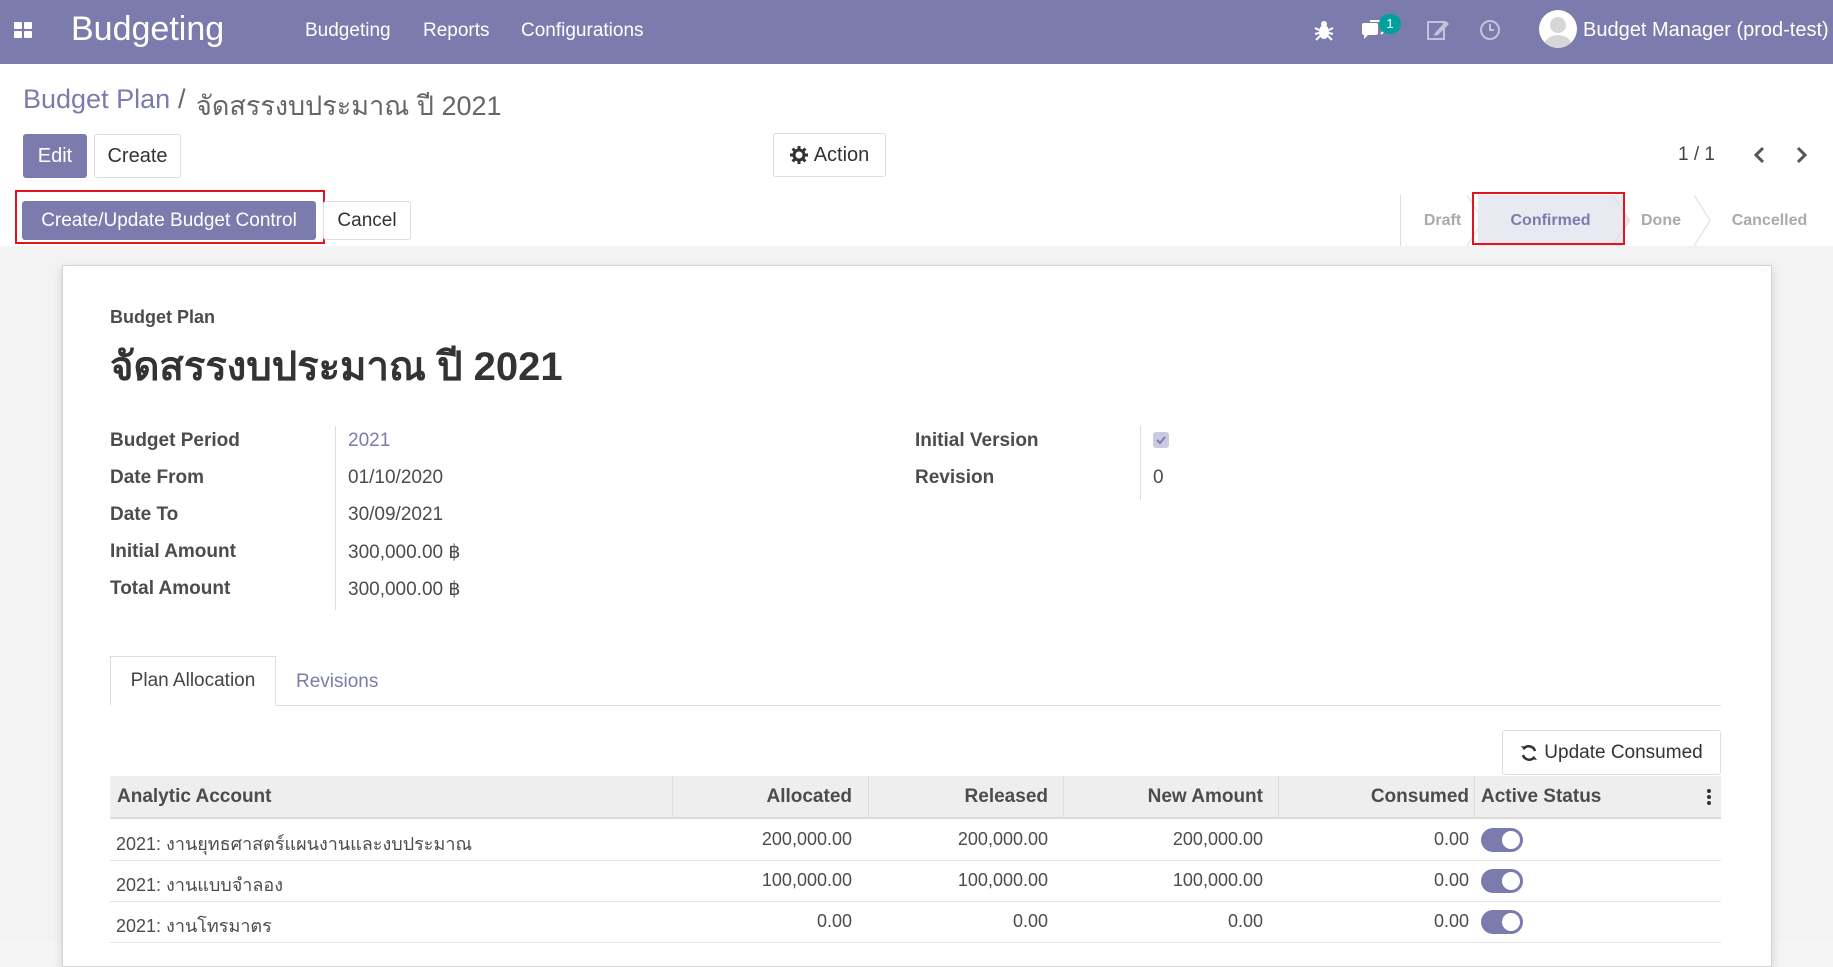  What do you see at coordinates (762, 797) in the screenshot?
I see `col-allocated: Allocated` at bounding box center [762, 797].